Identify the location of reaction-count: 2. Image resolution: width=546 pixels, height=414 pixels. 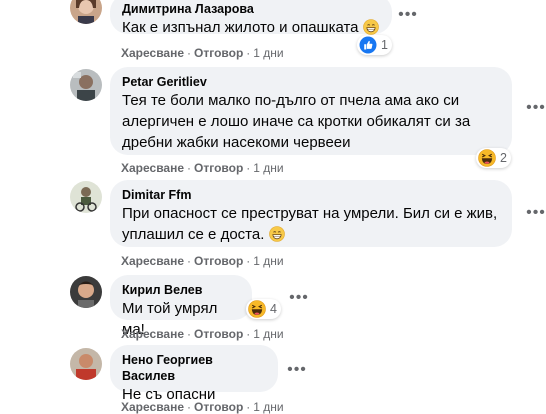
(503, 158).